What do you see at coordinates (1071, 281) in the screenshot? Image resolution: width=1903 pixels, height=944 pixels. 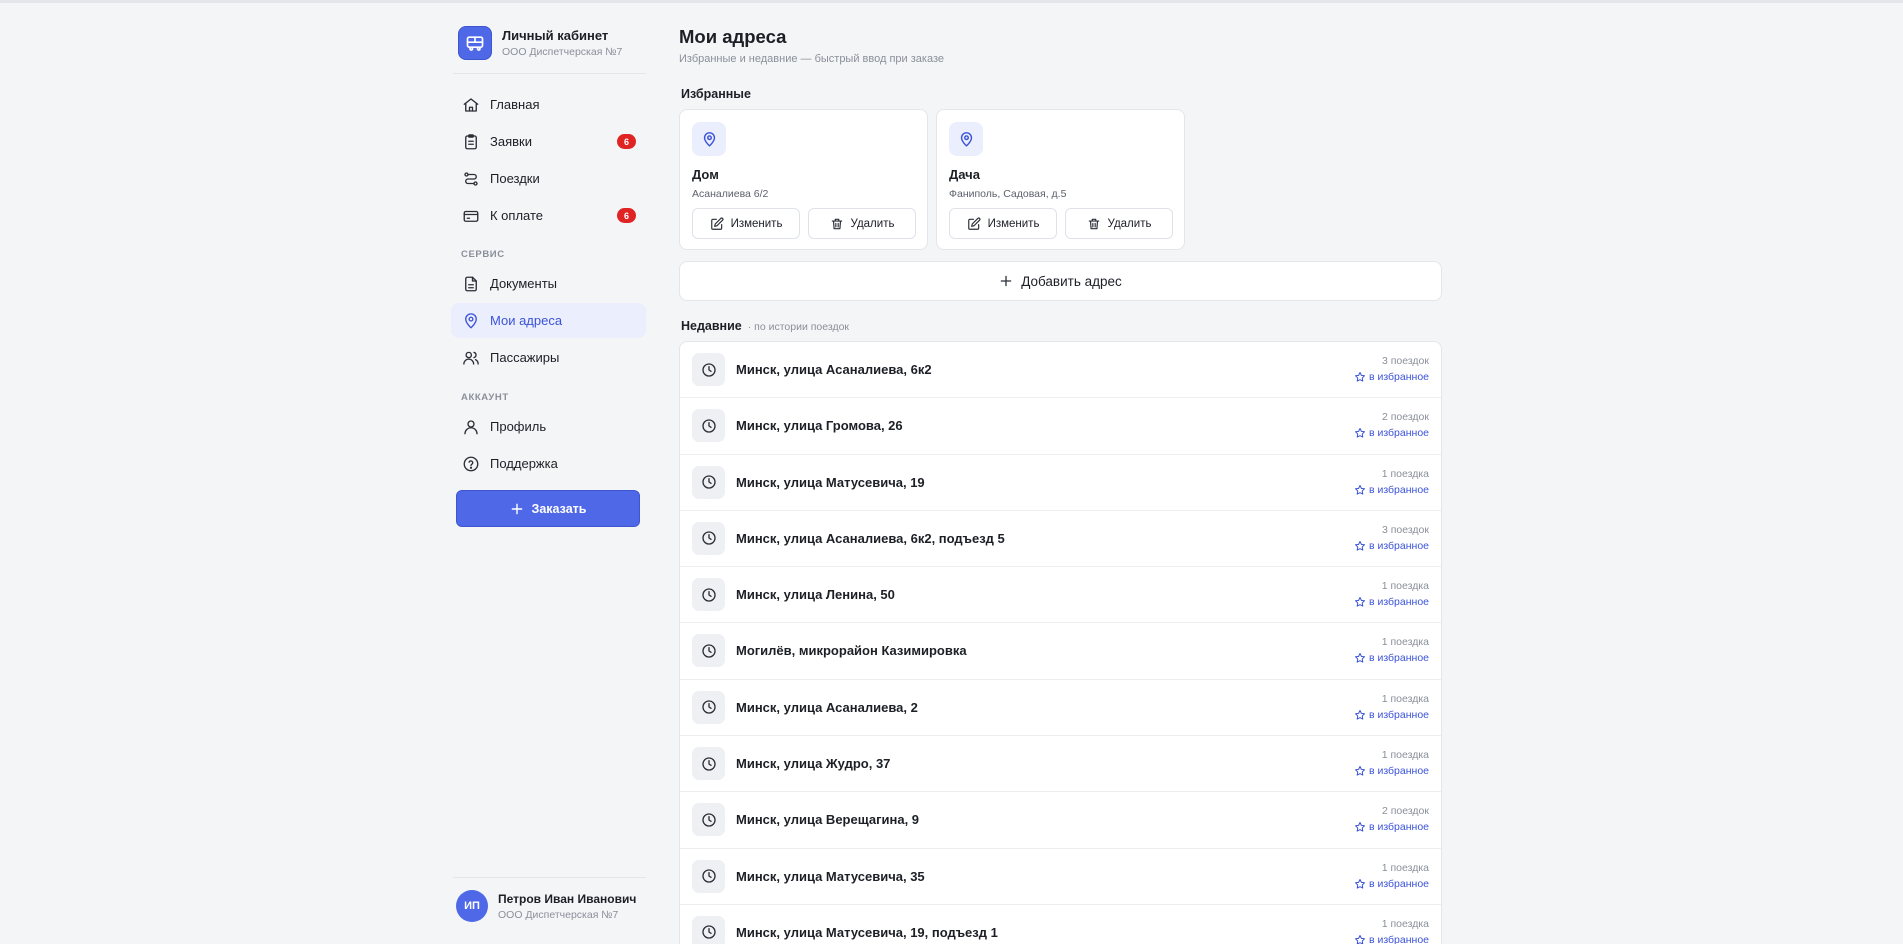 I see `add-address-label: Добавить адрес` at bounding box center [1071, 281].